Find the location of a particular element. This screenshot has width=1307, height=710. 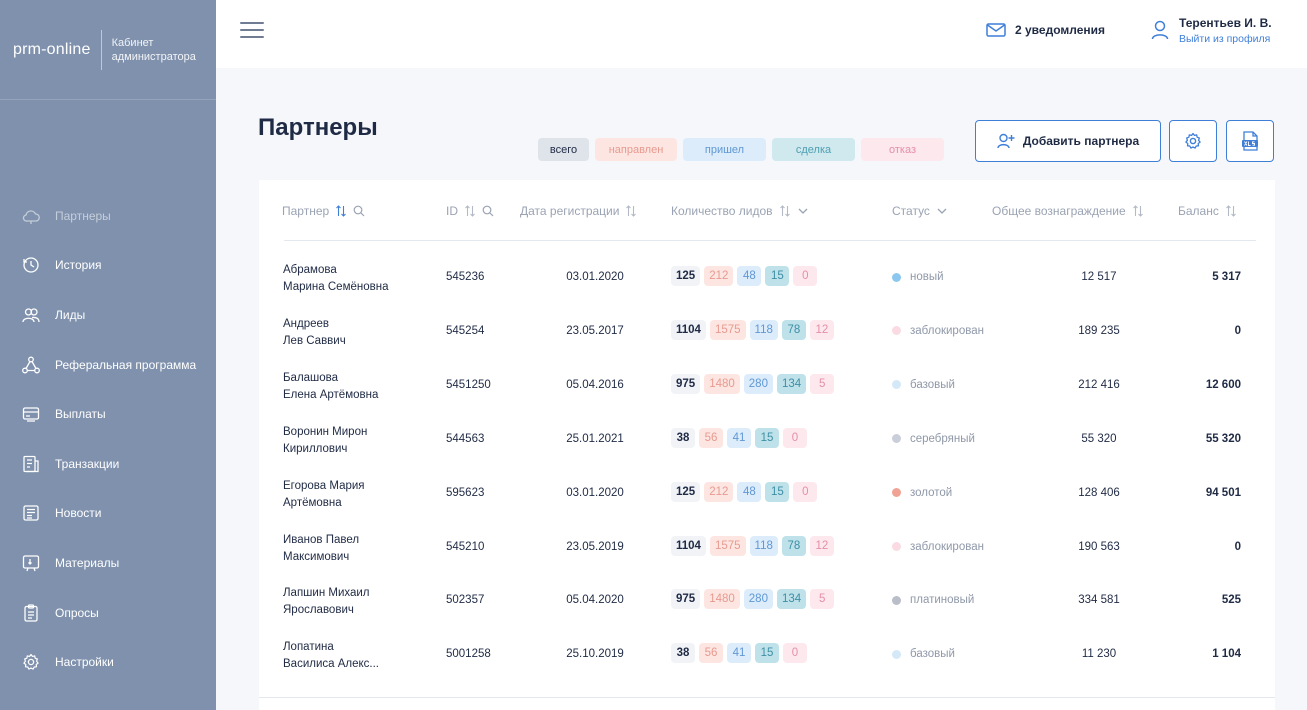

column-id: ID is located at coordinates (470, 211).